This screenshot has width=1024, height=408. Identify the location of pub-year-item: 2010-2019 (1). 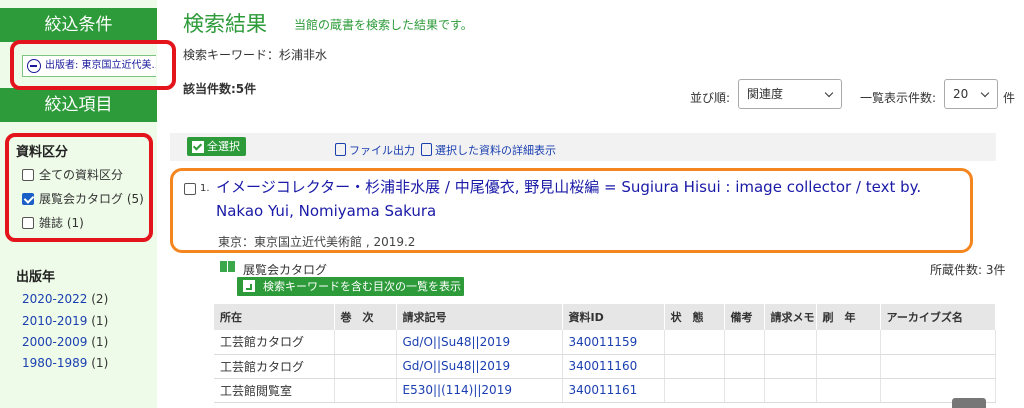
(65, 321).